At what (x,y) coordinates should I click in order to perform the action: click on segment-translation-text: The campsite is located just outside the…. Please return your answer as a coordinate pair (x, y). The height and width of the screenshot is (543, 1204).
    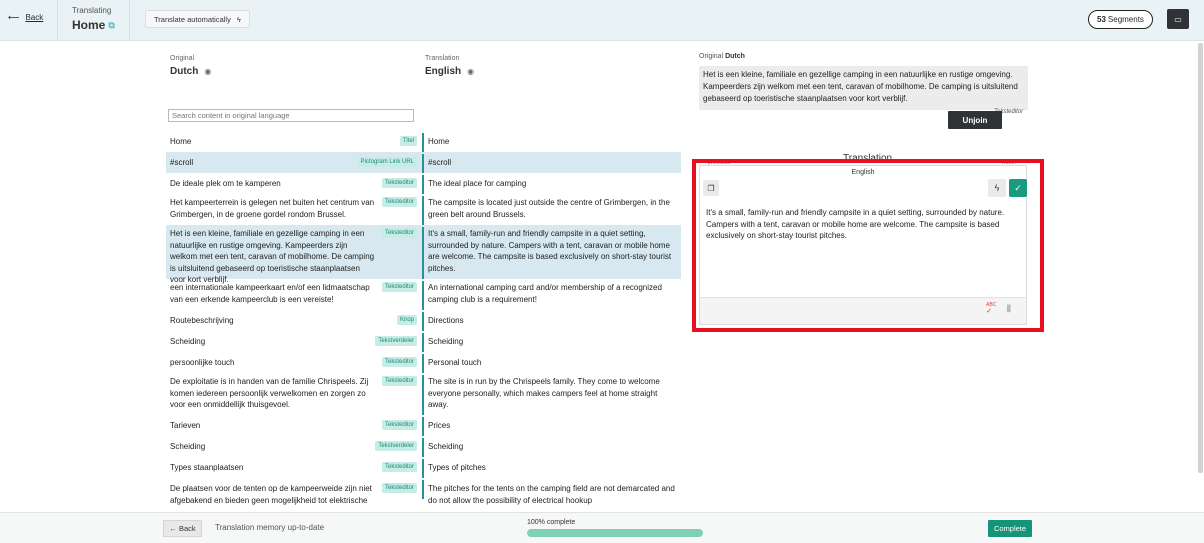
    Looking at the image, I should click on (553, 208).